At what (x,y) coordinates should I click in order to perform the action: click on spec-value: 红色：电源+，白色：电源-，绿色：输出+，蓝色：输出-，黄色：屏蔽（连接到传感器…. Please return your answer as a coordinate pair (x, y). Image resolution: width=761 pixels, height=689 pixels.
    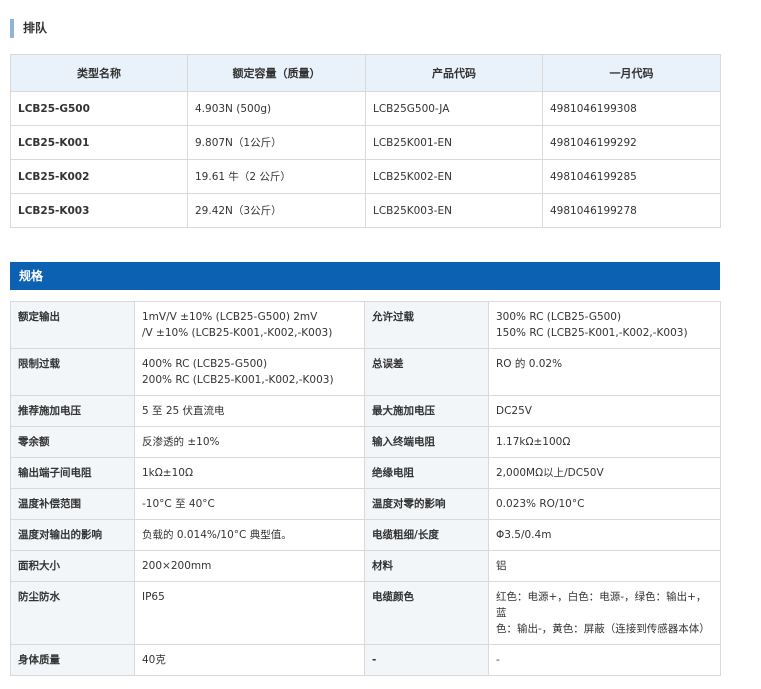
    Looking at the image, I should click on (604, 613).